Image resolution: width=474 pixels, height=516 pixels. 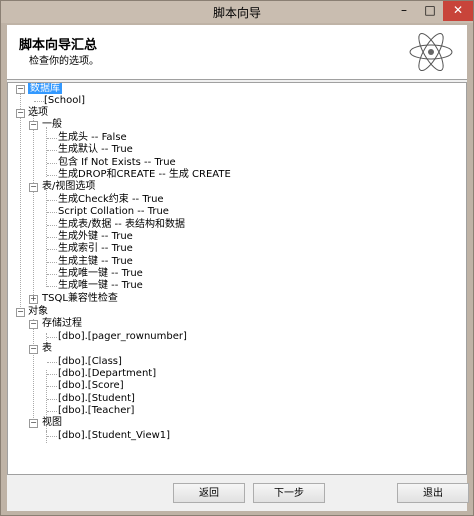 What do you see at coordinates (144, 175) in the screenshot?
I see `tree-node-general-item: 生成DROP和CREATE -- 生成 CREATE` at bounding box center [144, 175].